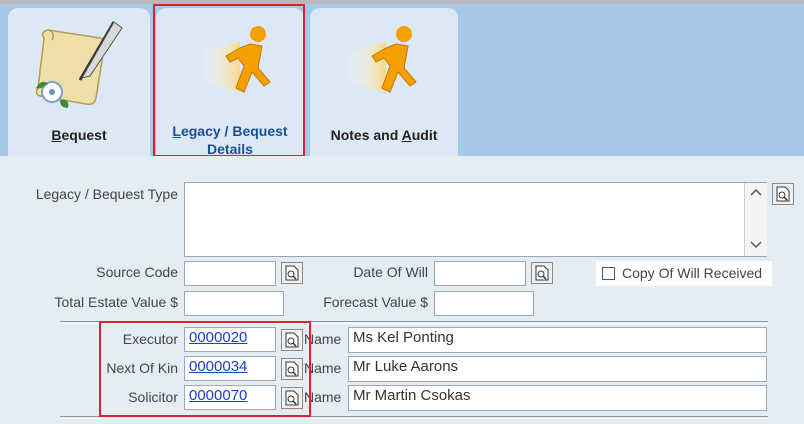 The width and height of the screenshot is (804, 424). What do you see at coordinates (390, 272) in the screenshot?
I see `date-of-will-label: Date Of Will` at bounding box center [390, 272].